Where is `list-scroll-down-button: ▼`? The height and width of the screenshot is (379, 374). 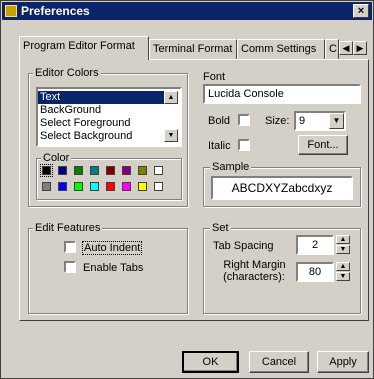
list-scroll-down-button: ▼ is located at coordinates (171, 135).